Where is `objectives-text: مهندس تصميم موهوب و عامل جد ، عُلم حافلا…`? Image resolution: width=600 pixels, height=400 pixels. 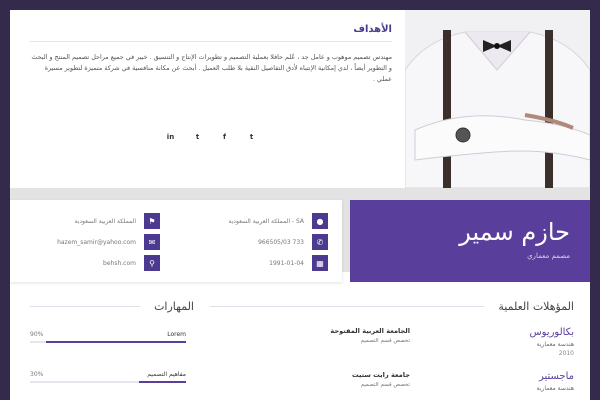
objectives-text: مهندس تصميم موهوب و عامل جد ، عُلم حافلا… is located at coordinates (211, 68).